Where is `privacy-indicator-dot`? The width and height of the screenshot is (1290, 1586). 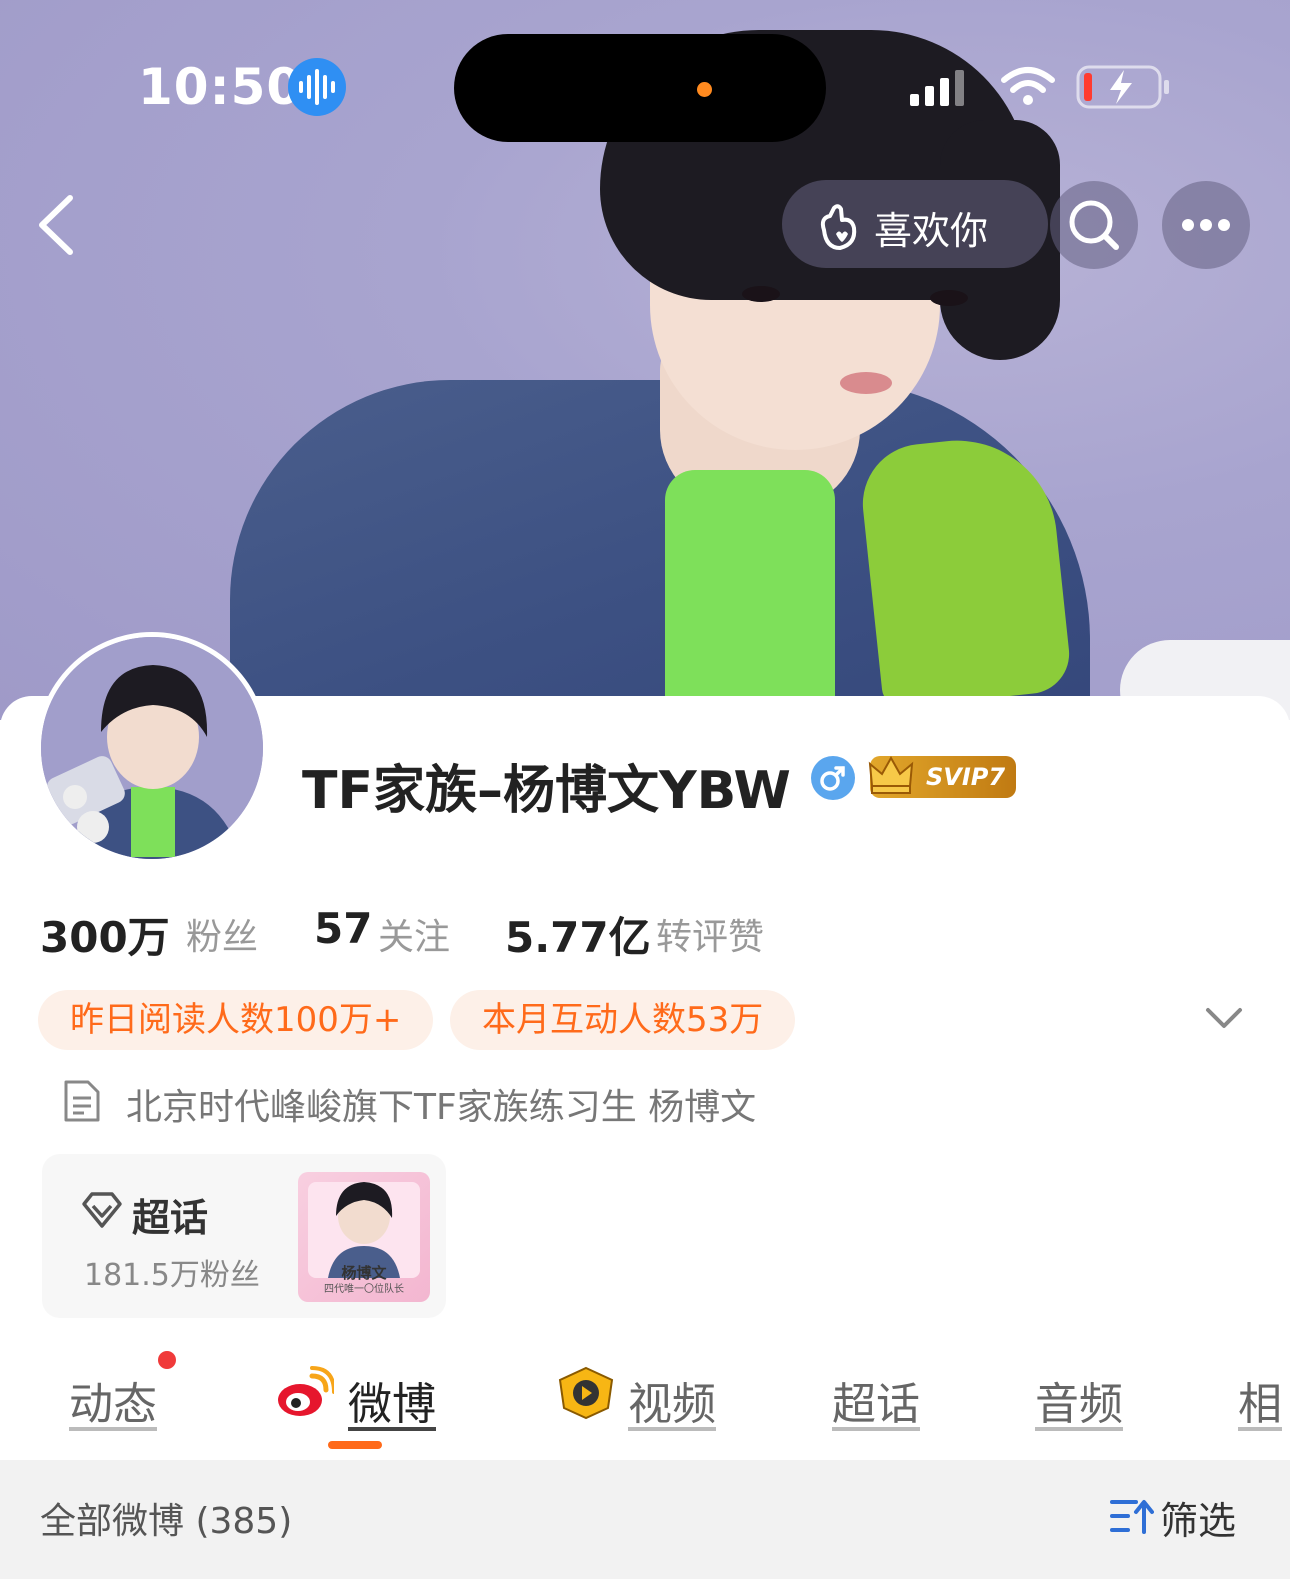 privacy-indicator-dot is located at coordinates (704, 89).